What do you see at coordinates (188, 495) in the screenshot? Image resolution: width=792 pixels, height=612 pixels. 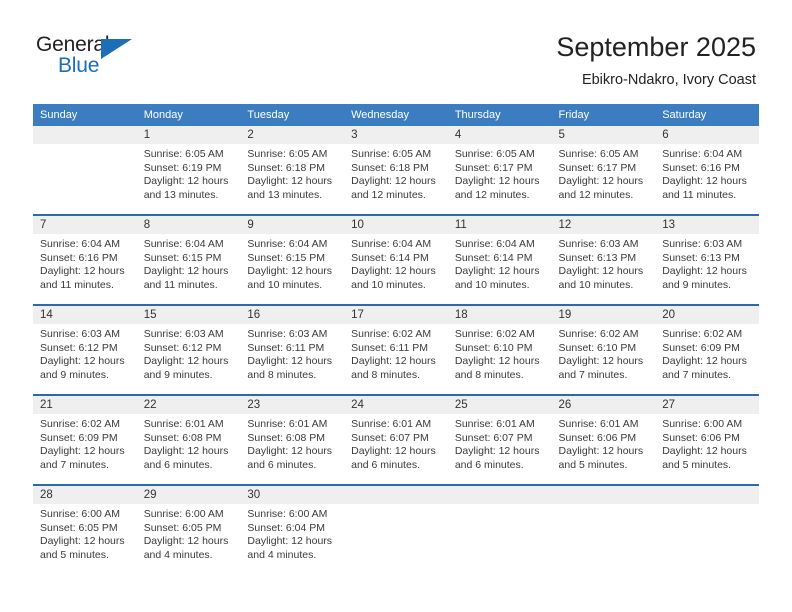 I see `day-number: 29` at bounding box center [188, 495].